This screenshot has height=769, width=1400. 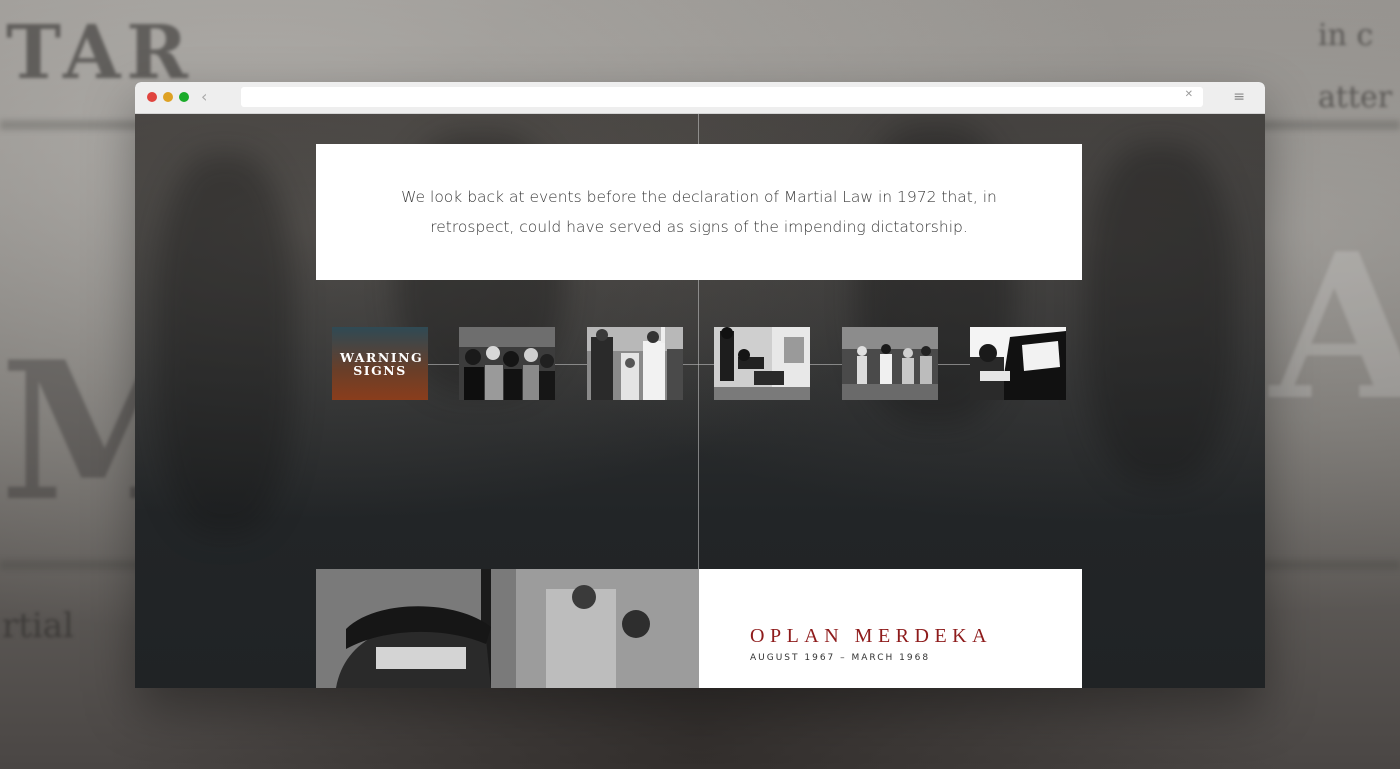 I want to click on backdrop-glyph: A, so click(x=1335, y=327).